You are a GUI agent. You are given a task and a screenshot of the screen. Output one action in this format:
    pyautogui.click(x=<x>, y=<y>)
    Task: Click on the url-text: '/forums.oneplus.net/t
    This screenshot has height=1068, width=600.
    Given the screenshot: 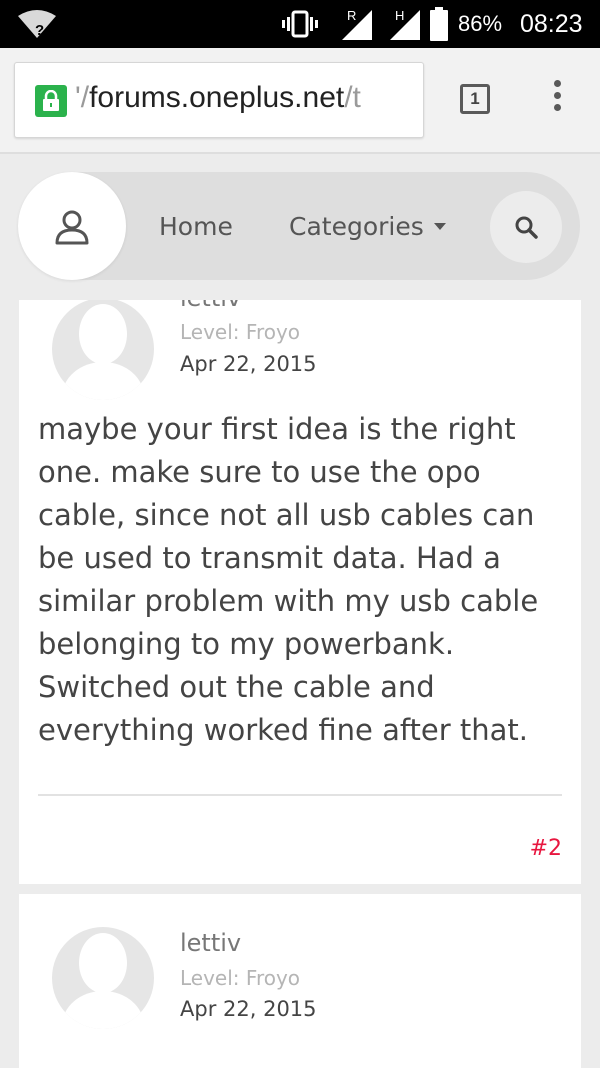 What is the action you would take?
    pyautogui.click(x=218, y=98)
    